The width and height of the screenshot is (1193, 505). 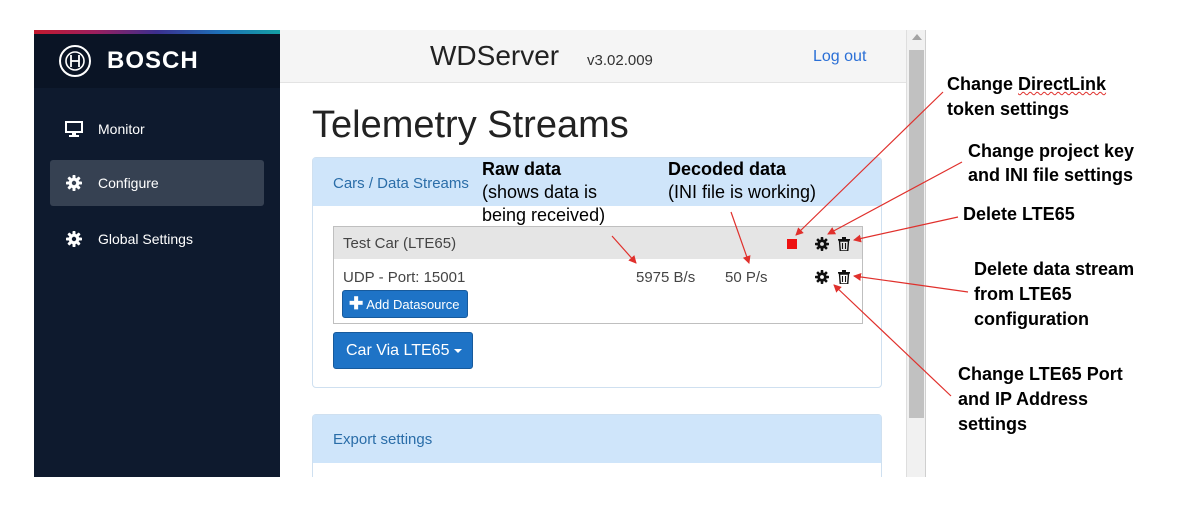 What do you see at coordinates (1023, 399) in the screenshot?
I see `annotation-port-line2: and IP Address` at bounding box center [1023, 399].